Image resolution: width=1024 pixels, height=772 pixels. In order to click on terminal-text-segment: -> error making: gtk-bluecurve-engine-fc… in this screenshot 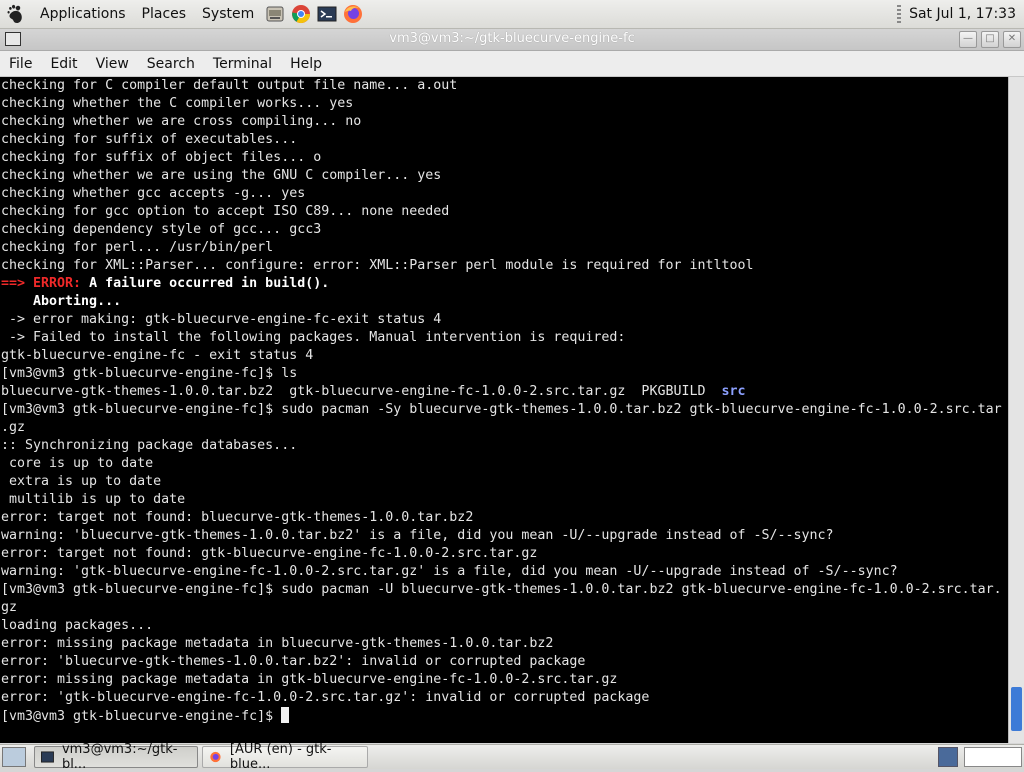, I will do `click(221, 319)`.